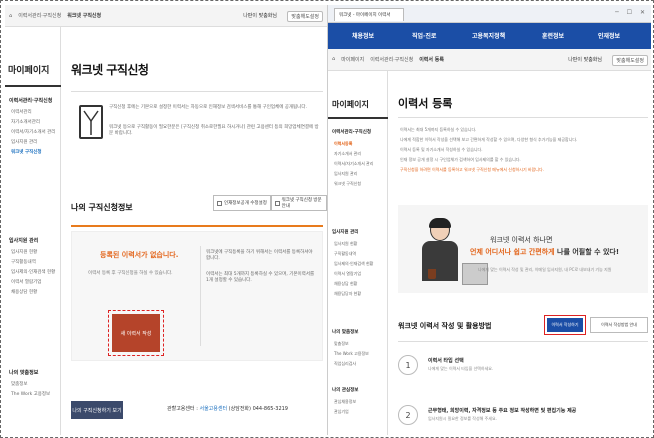  What do you see at coordinates (369, 14) in the screenshot?
I see `browser-tab: 워크넷 - 마이페이지 이력서` at bounding box center [369, 14].